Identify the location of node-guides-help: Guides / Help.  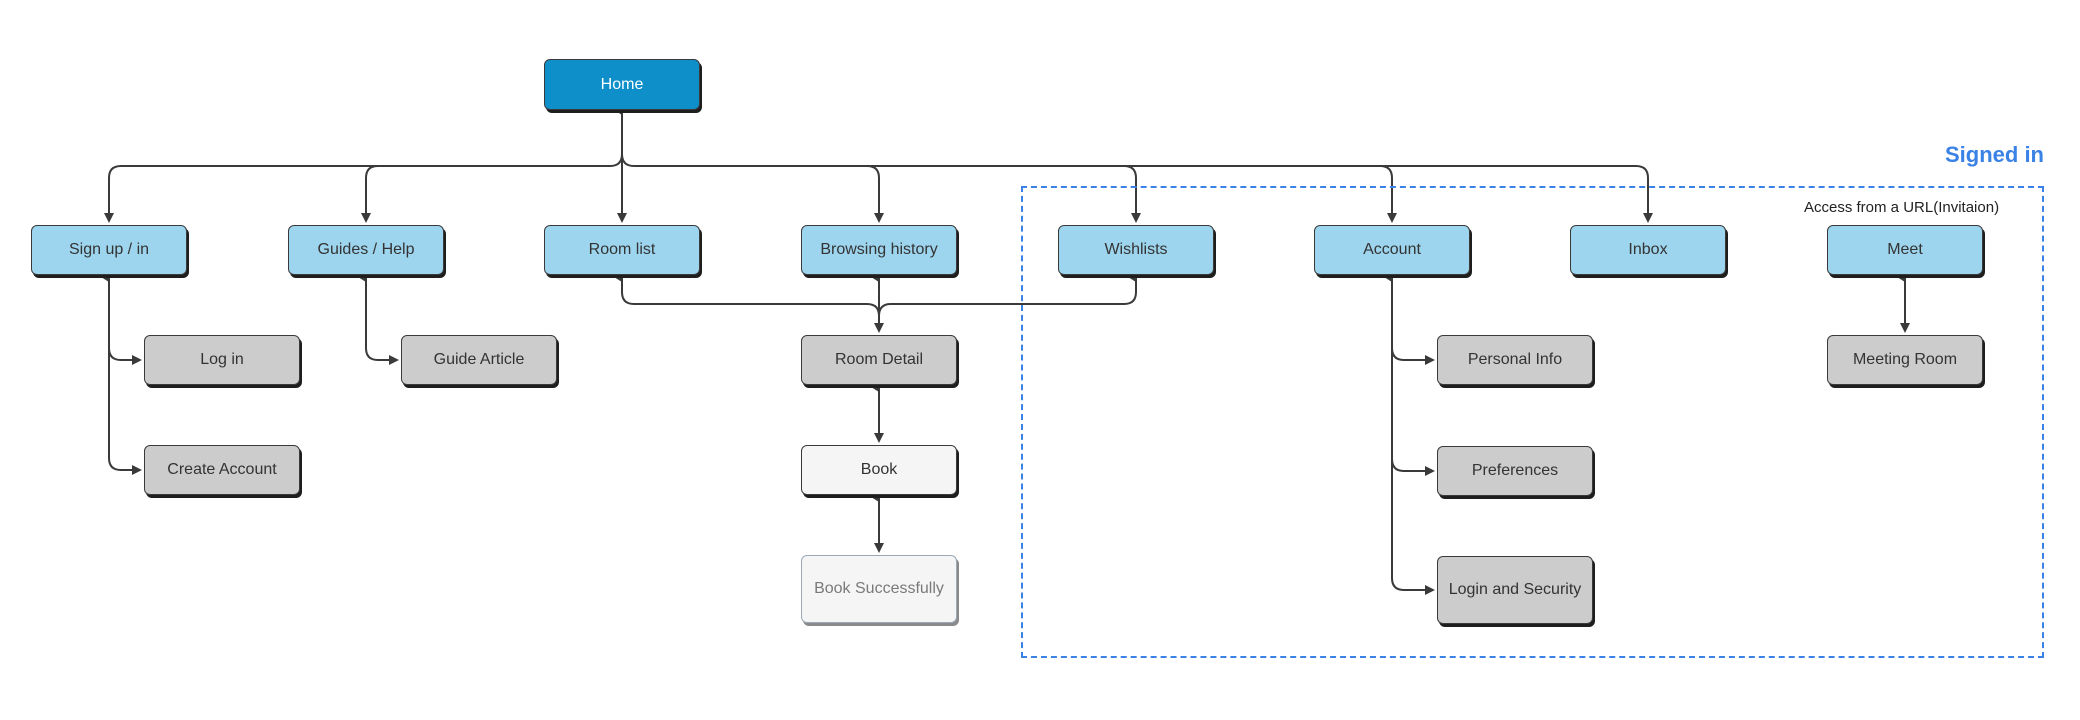
(366, 250).